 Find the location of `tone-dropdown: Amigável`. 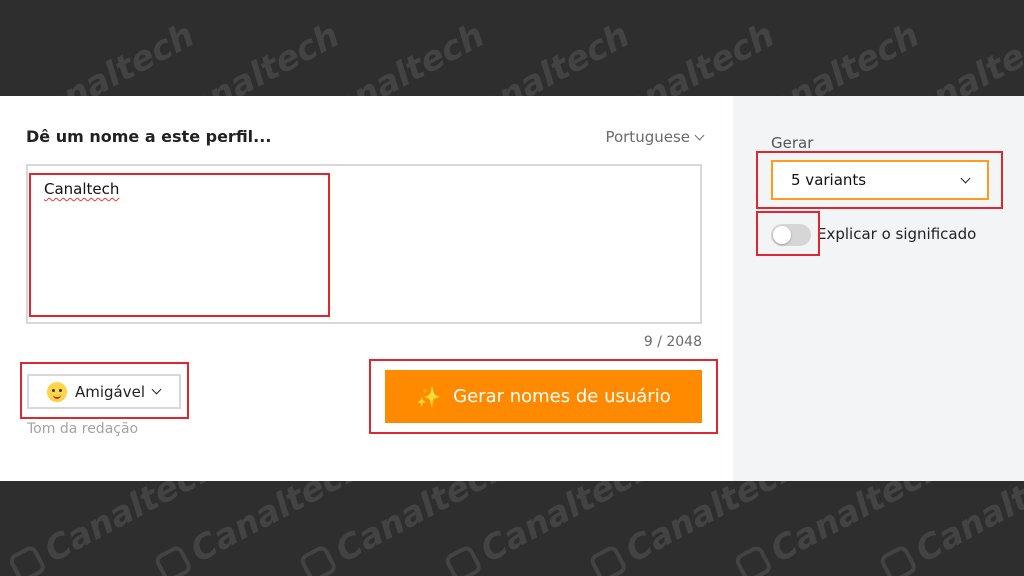

tone-dropdown: Amigável is located at coordinates (104, 391).